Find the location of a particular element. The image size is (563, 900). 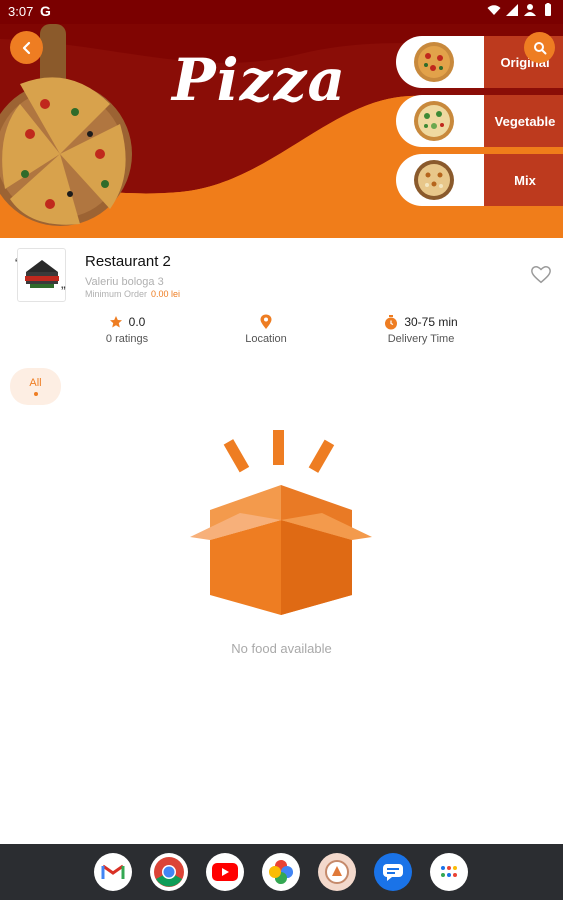

tab-all-label: All is located at coordinates (35, 383).